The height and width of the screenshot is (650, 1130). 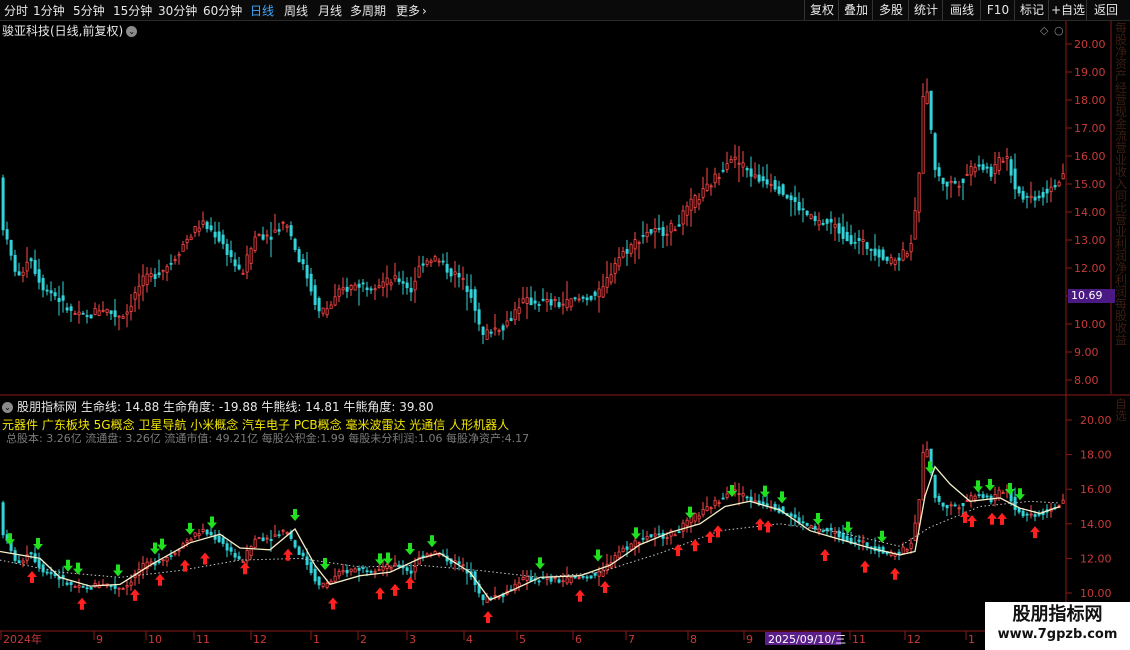 What do you see at coordinates (530, 539) in the screenshot?
I see `bull-bear-line` at bounding box center [530, 539].